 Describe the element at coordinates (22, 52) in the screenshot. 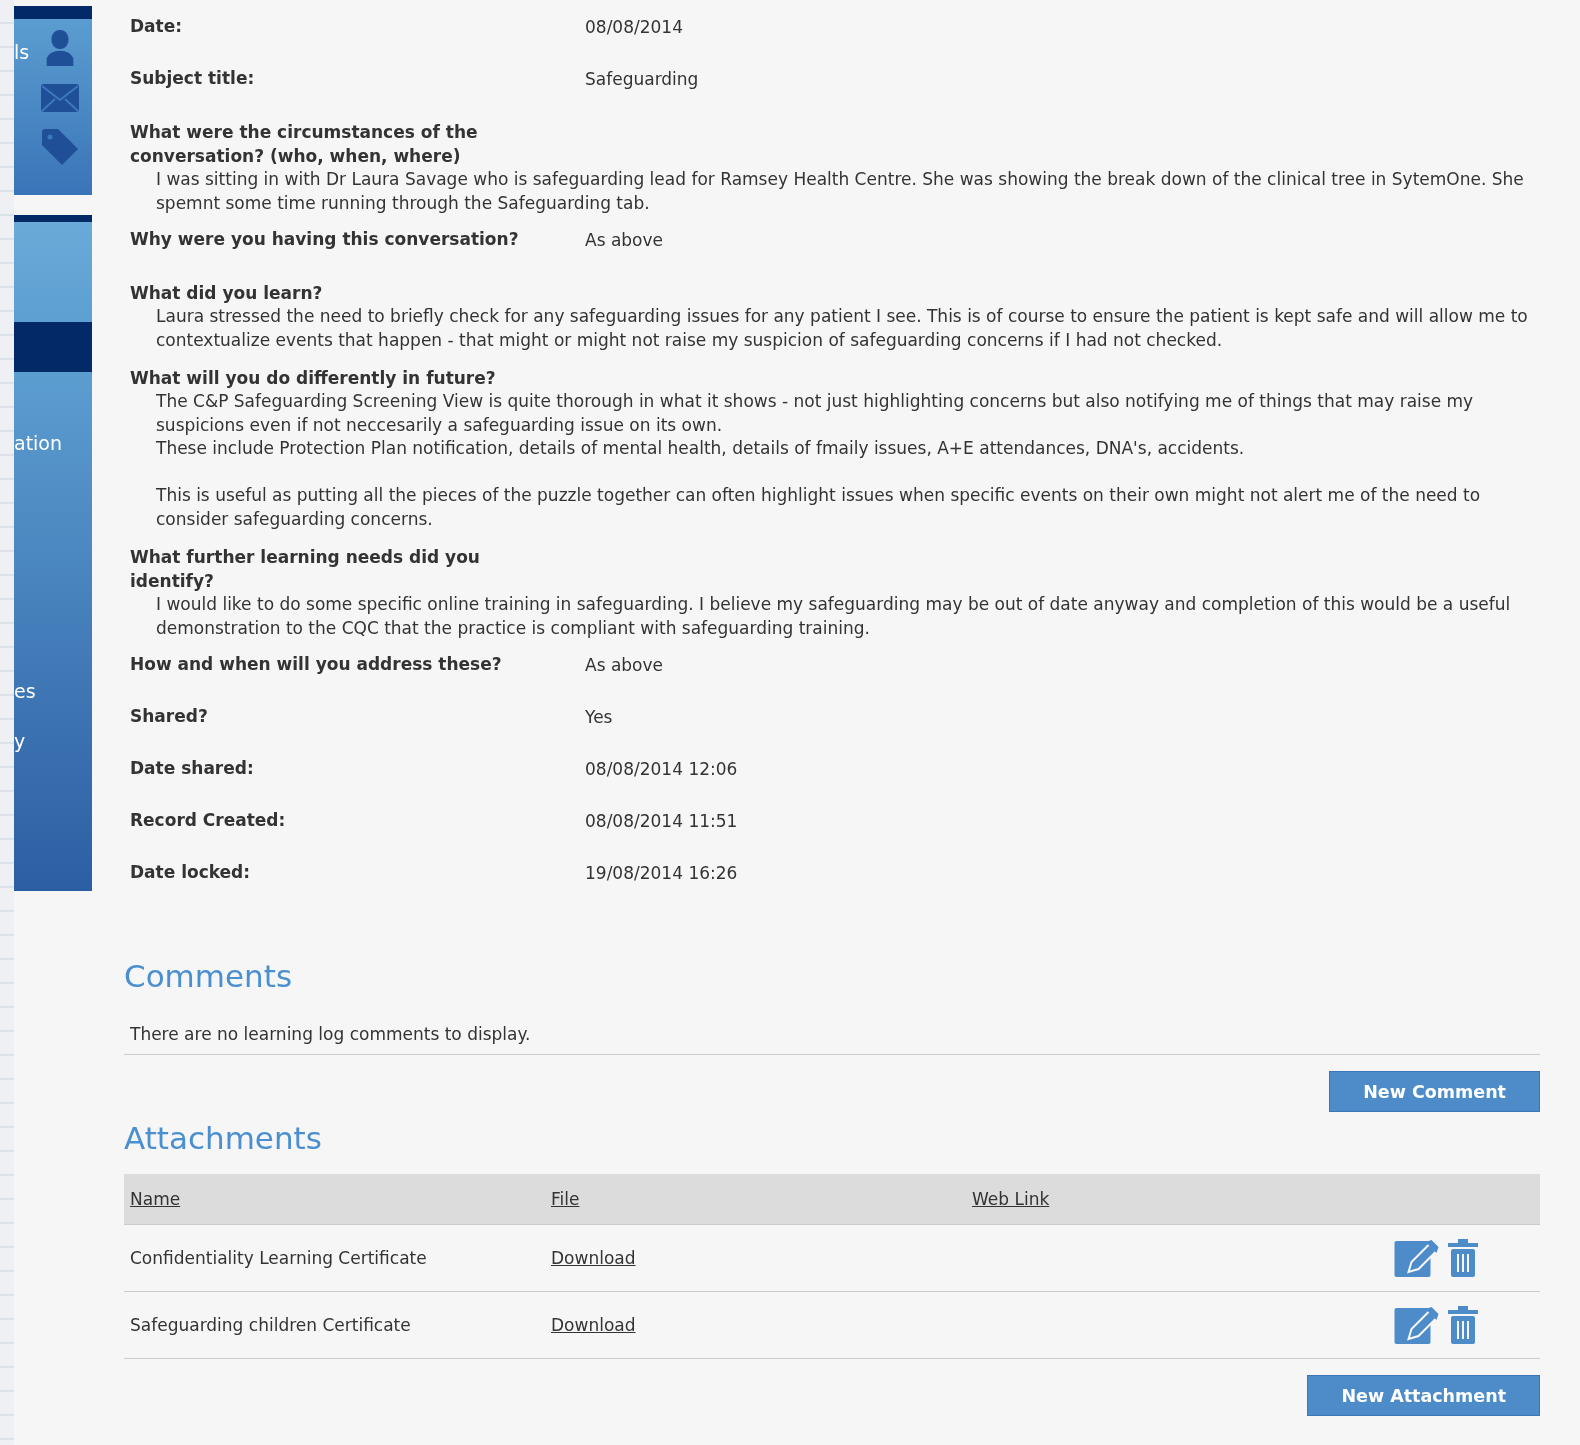

I see `sidebar-label: ls` at that location.